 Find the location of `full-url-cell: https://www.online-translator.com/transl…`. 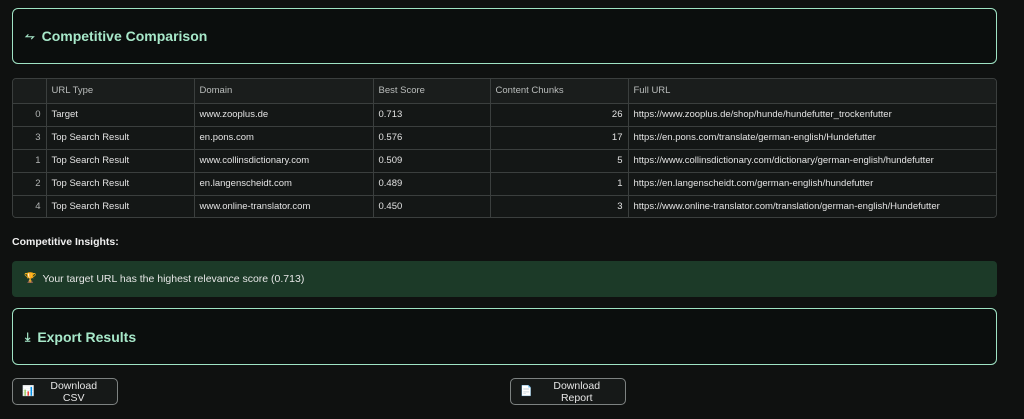

full-url-cell: https://www.online-translator.com/transl… is located at coordinates (812, 206).